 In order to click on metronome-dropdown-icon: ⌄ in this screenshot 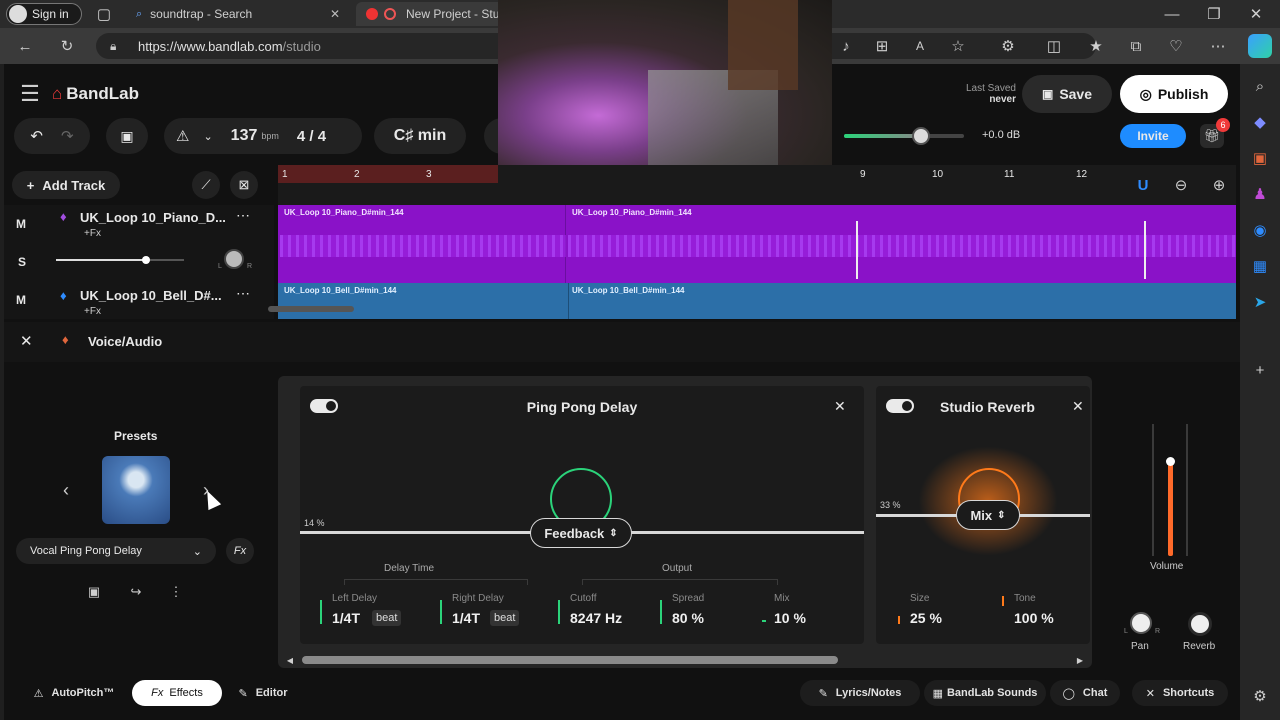, I will do `click(207, 136)`.